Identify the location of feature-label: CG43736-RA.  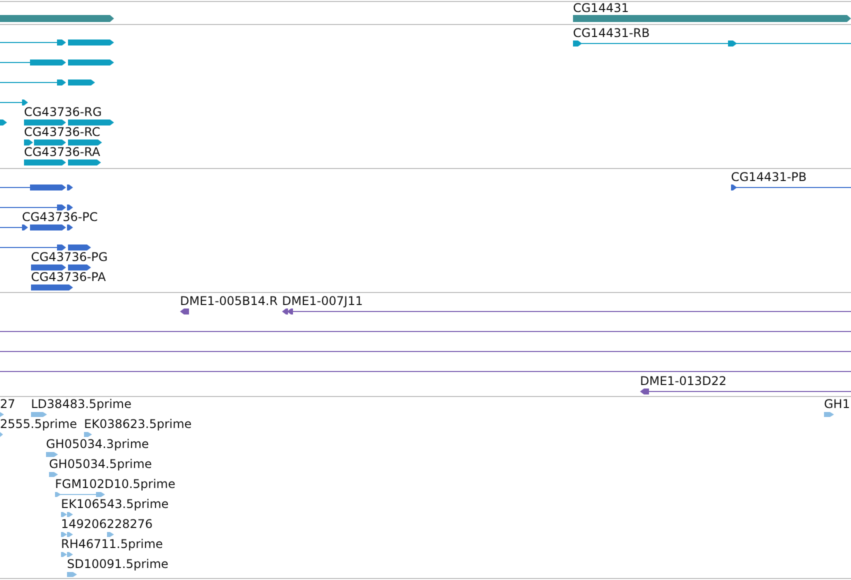
(62, 152).